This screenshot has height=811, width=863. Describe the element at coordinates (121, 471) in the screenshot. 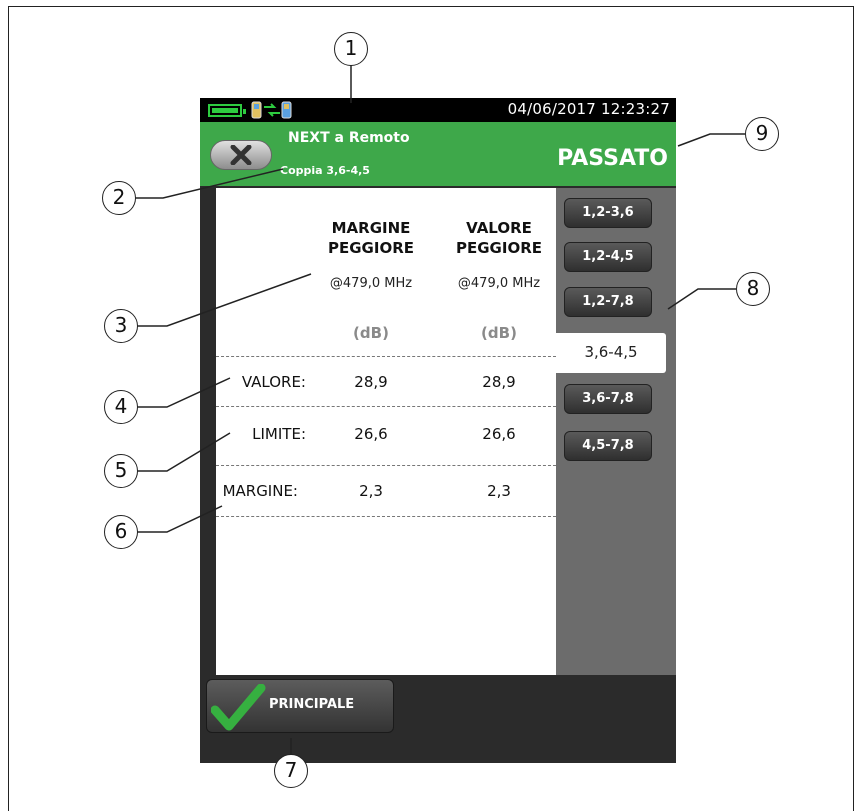

I see `callout-5: 5` at that location.